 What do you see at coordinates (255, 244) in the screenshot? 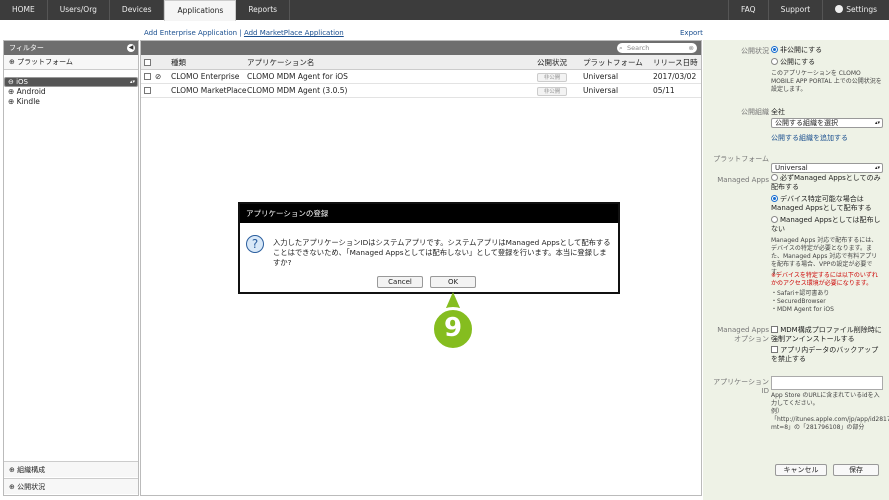
I see `question-icon: ?` at bounding box center [255, 244].